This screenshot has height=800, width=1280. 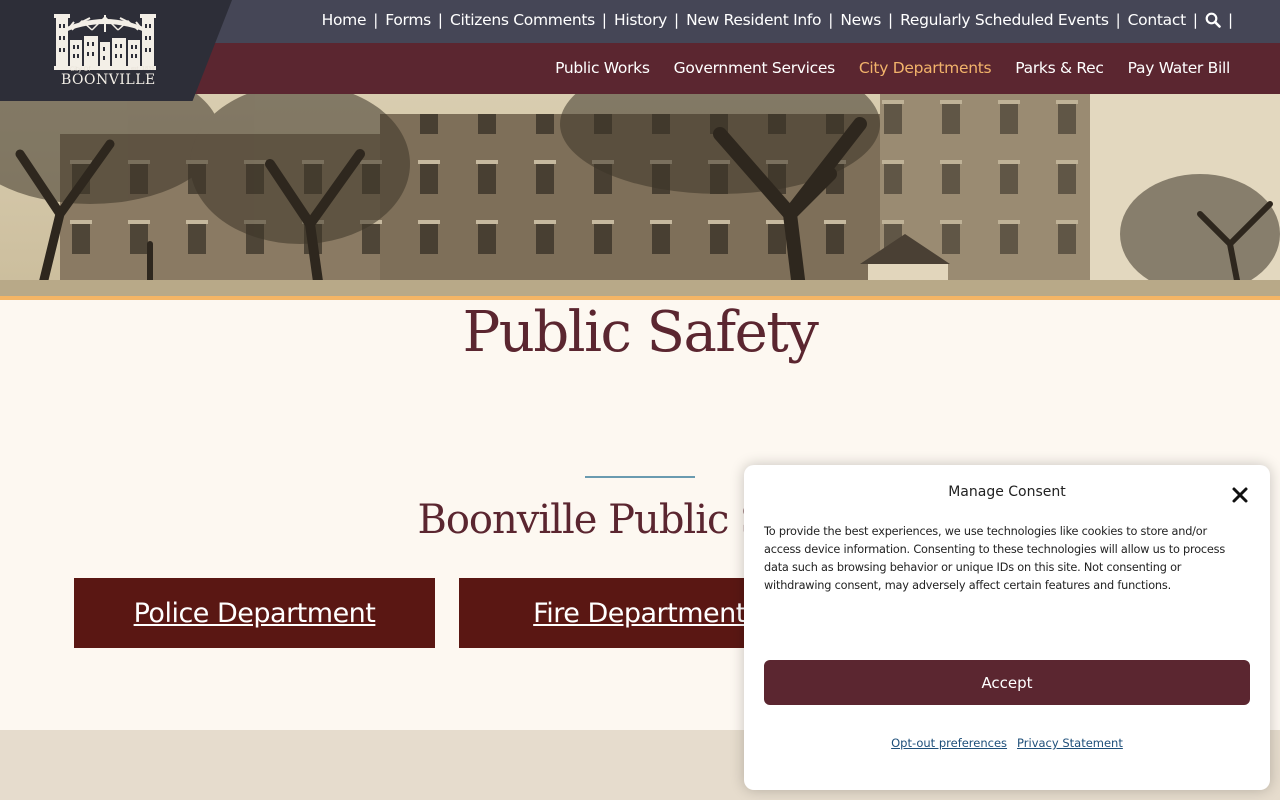 What do you see at coordinates (755, 68) in the screenshot?
I see `main-nav-government-services: Government Services` at bounding box center [755, 68].